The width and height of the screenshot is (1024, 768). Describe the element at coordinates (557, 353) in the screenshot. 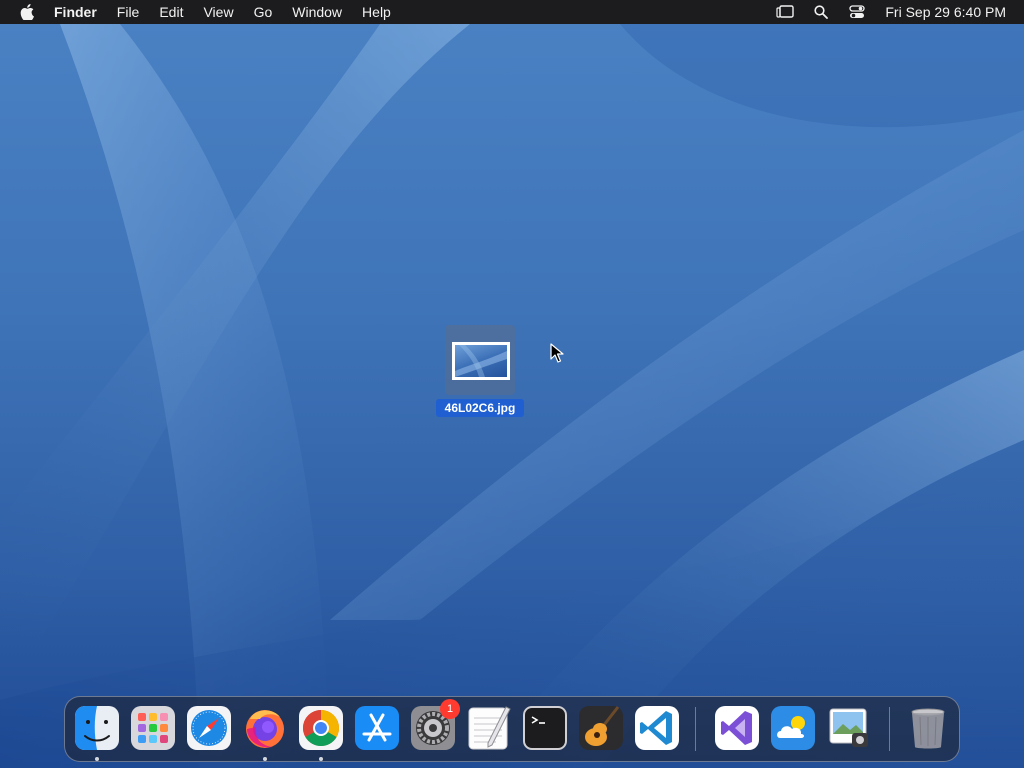

I see `mouse-cursor-icon` at that location.